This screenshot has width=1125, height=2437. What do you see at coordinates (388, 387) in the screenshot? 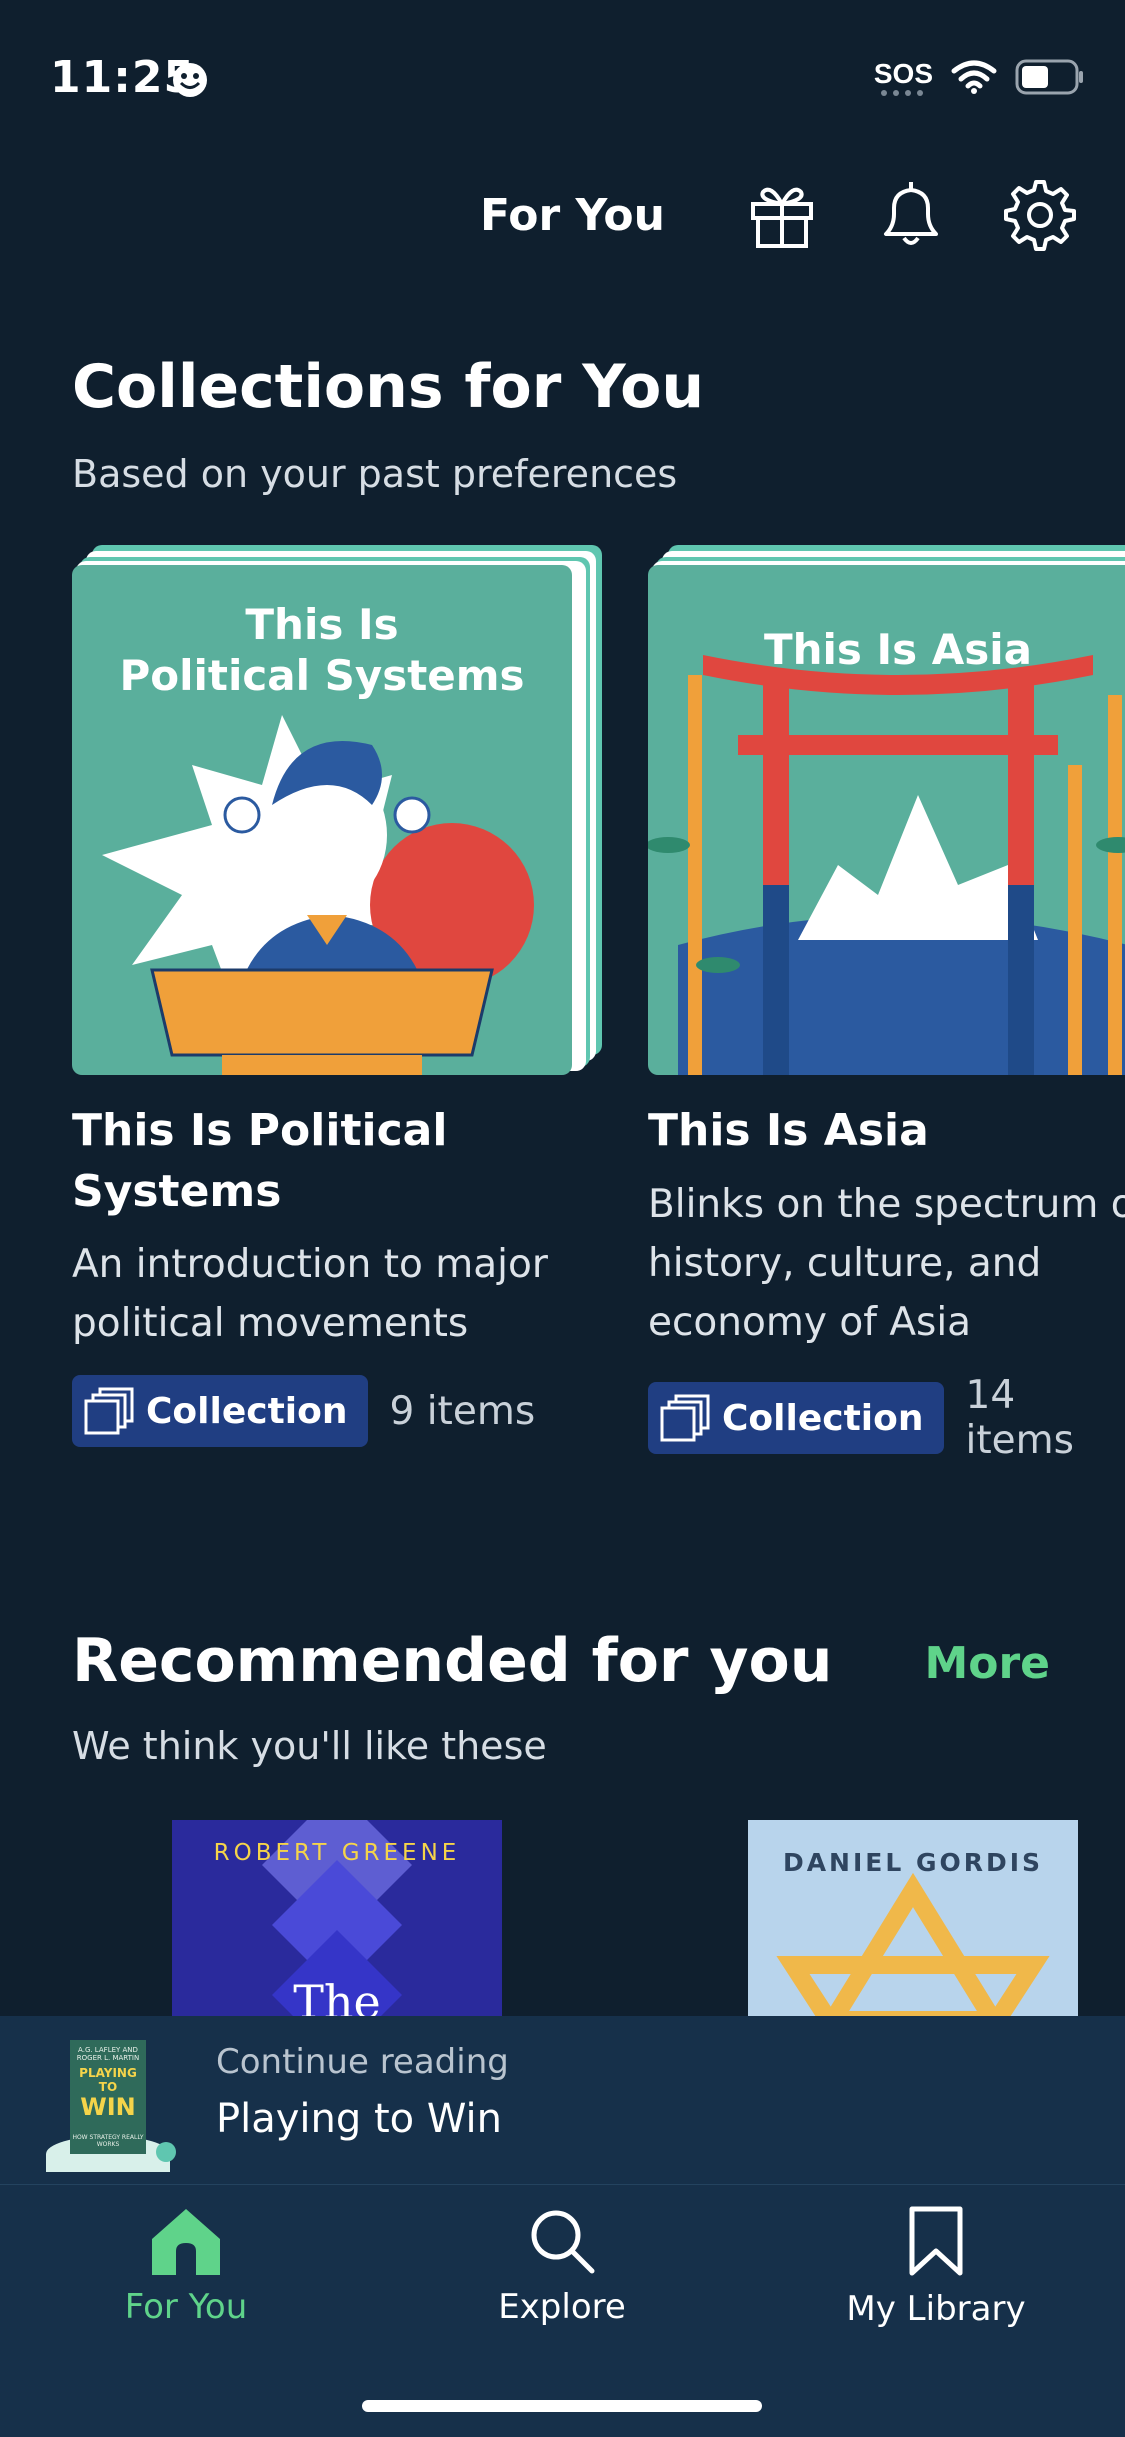
I see `collections-title: Collections for You` at bounding box center [388, 387].